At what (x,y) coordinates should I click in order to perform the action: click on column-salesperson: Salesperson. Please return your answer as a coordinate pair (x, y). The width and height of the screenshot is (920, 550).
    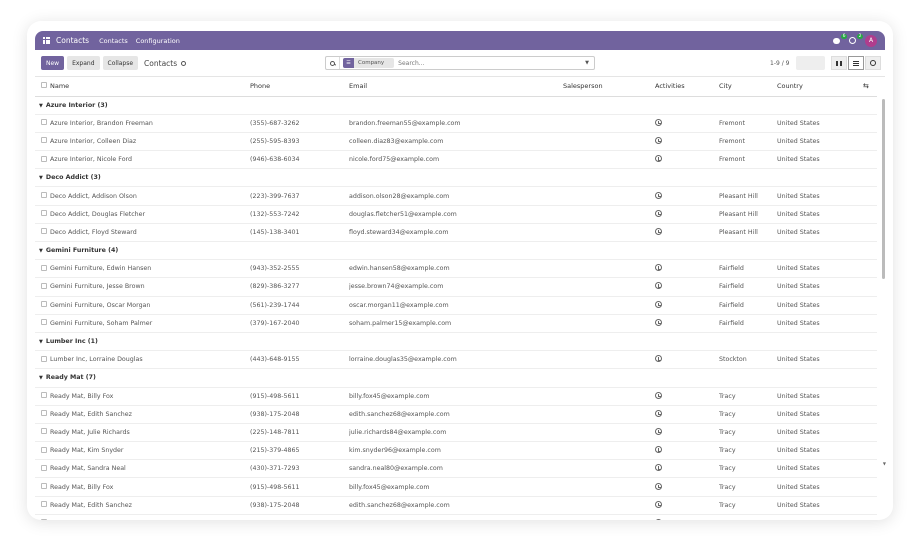
    Looking at the image, I should click on (609, 87).